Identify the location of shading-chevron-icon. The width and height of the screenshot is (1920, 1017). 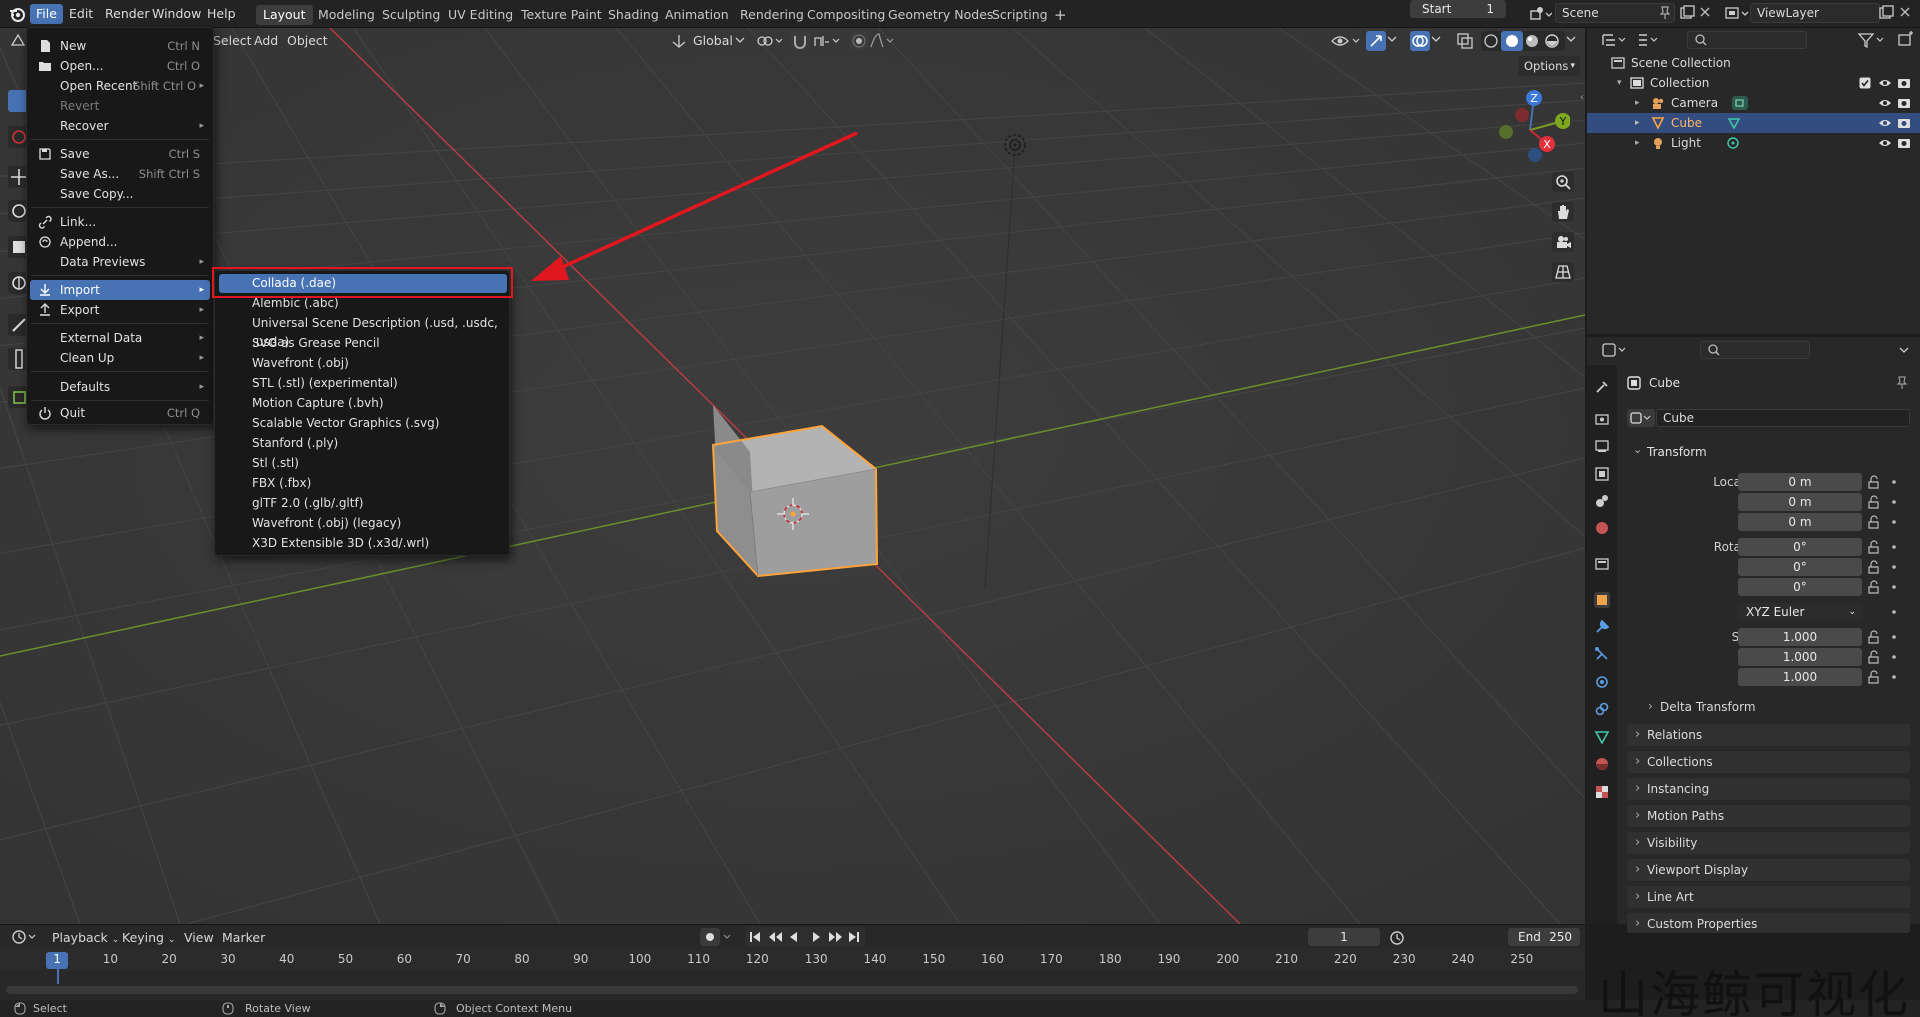
(1571, 39).